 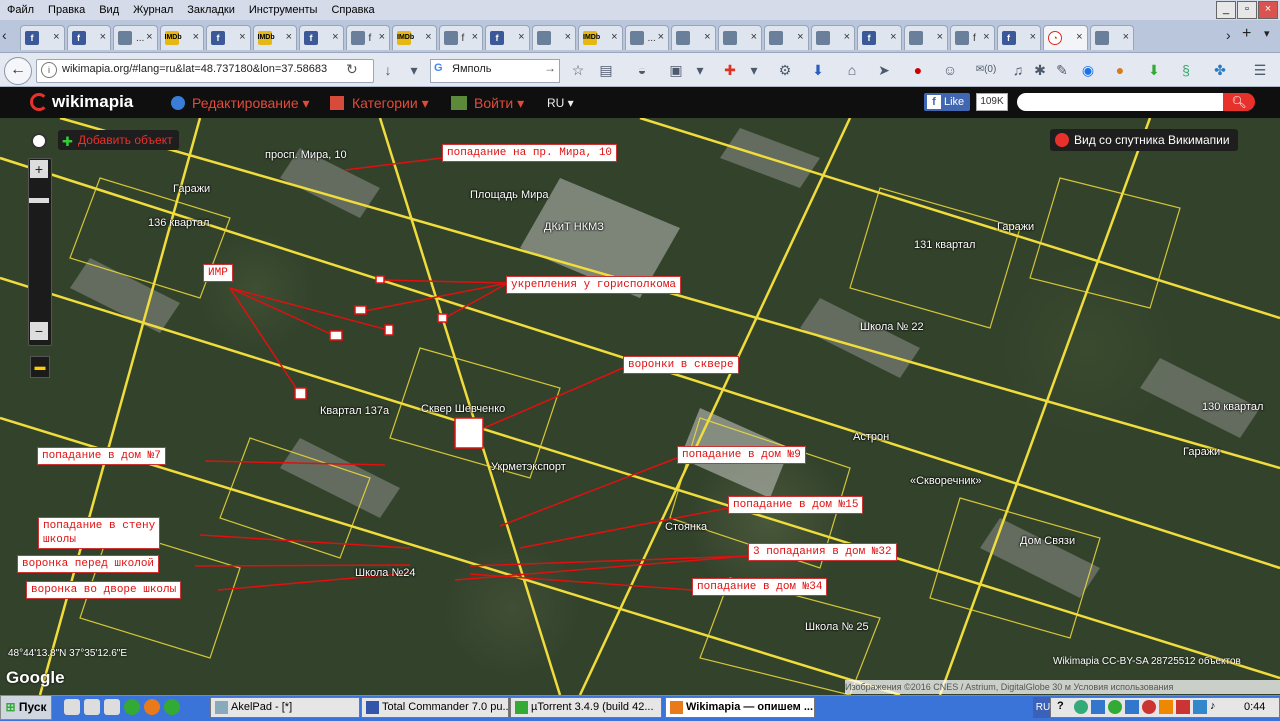 I want to click on tab-list-icon: ▾, so click(x=1267, y=33).